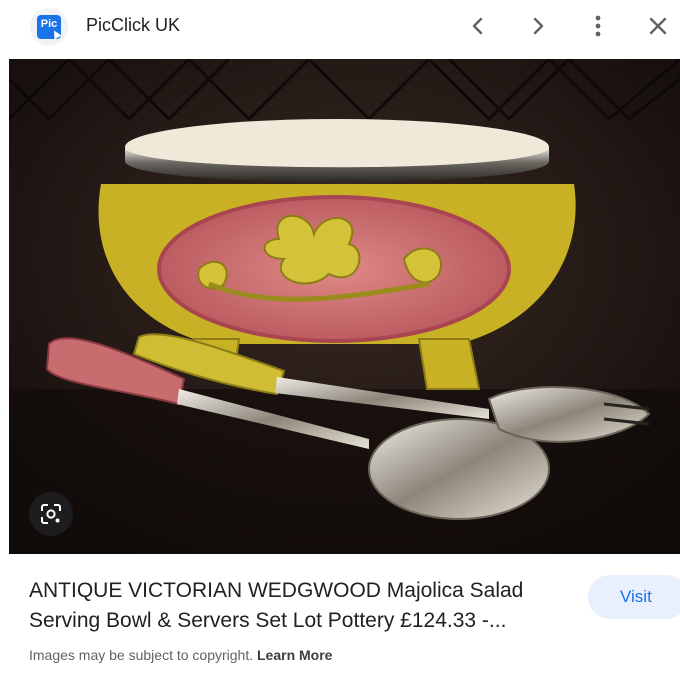 The width and height of the screenshot is (680, 684). Describe the element at coordinates (340, 26) in the screenshot. I see `top-bar: Pic PicClick UK` at that location.